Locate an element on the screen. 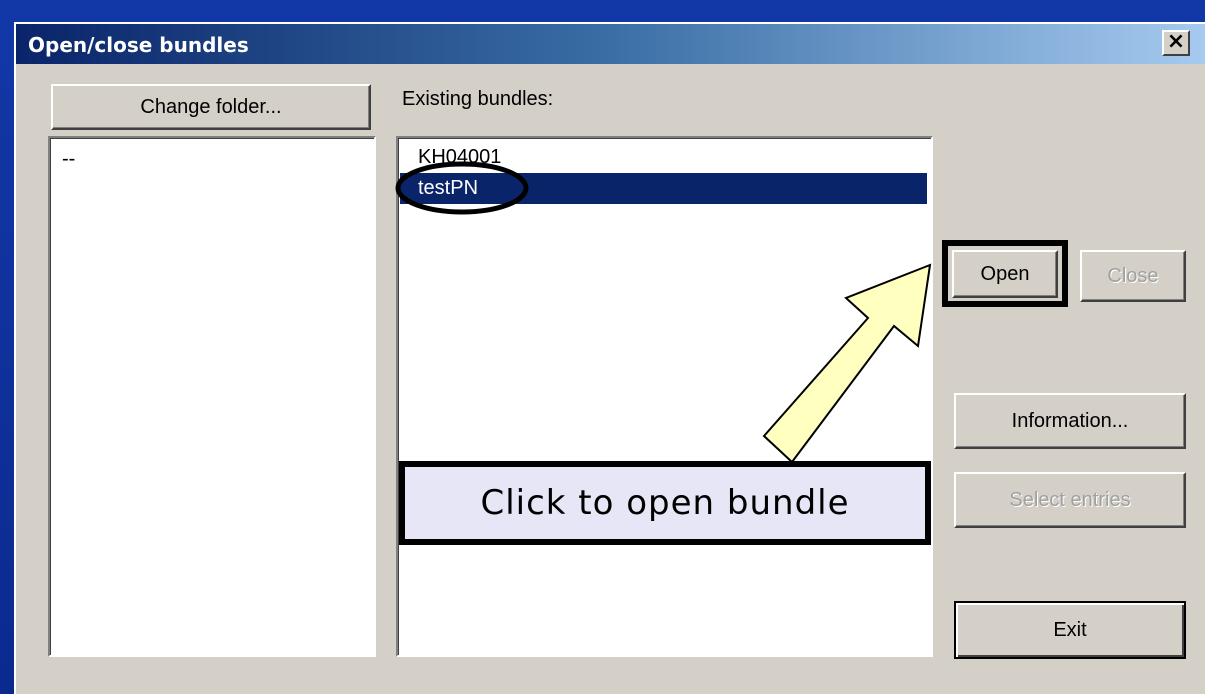 Image resolution: width=1205 pixels, height=694 pixels. annotation-callout: Click to open bundle is located at coordinates (665, 503).